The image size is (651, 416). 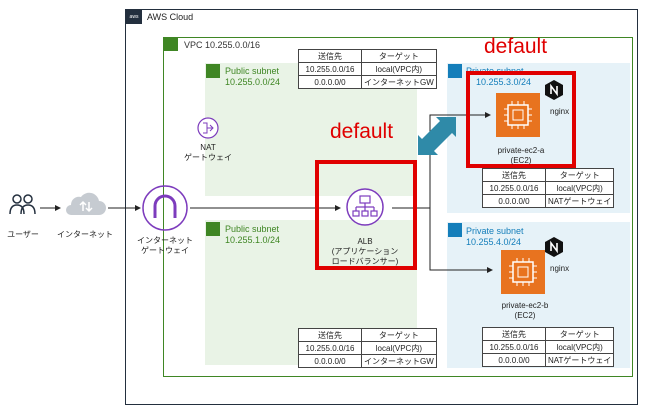 What do you see at coordinates (521, 150) in the screenshot?
I see `ec2-a-label-1: private-ec2-a` at bounding box center [521, 150].